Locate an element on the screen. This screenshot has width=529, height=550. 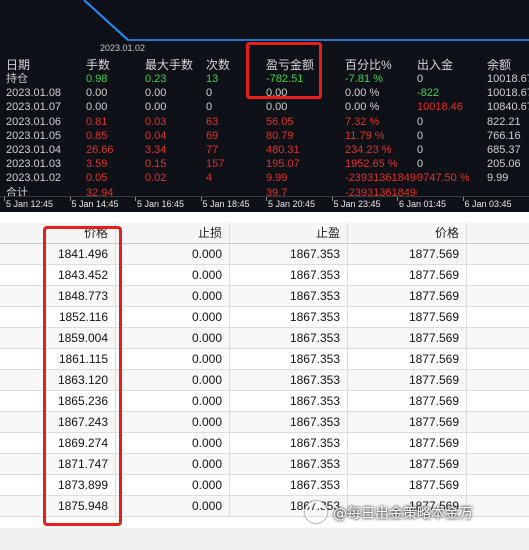
col-header-extra is located at coordinates (498, 233).